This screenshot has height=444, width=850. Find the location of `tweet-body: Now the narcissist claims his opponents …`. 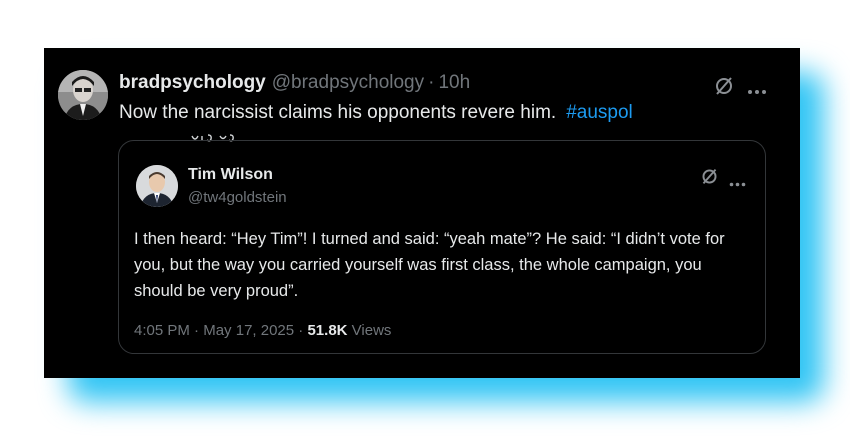

tweet-body: Now the narcissist claims his opponents … is located at coordinates (338, 112).